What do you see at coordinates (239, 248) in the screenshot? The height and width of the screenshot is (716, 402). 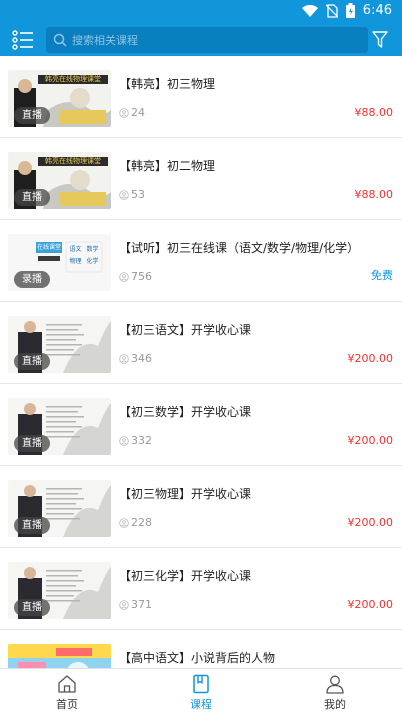 I see `course-title: 【试听】初三在线课（语文/数学/物理/化学）` at bounding box center [239, 248].